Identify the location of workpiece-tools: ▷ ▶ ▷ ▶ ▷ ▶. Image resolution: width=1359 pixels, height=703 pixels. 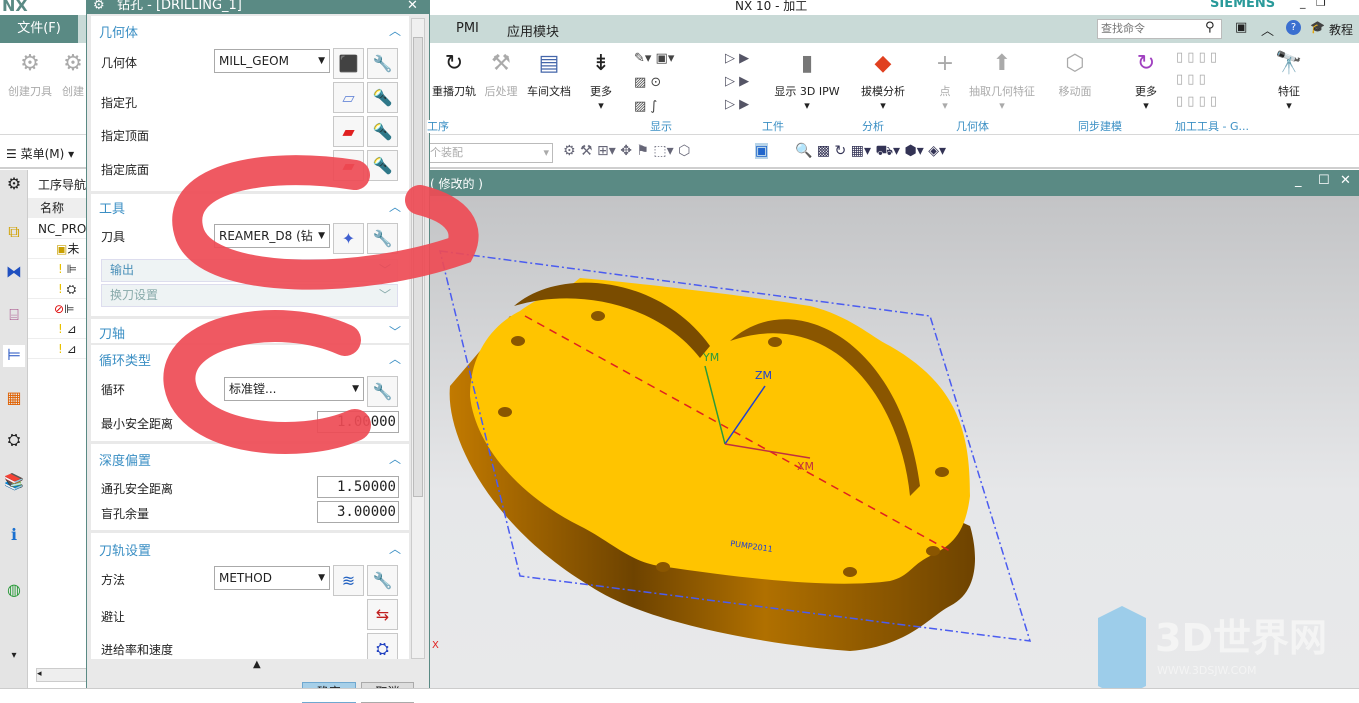
(737, 81).